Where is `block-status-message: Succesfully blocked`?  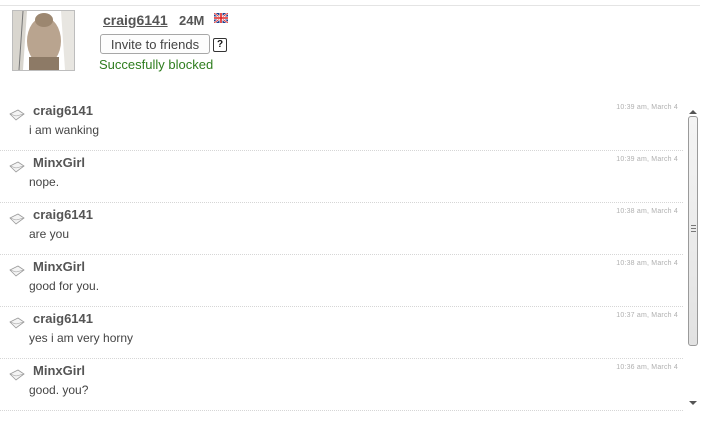
block-status-message: Succesfully blocked is located at coordinates (156, 64).